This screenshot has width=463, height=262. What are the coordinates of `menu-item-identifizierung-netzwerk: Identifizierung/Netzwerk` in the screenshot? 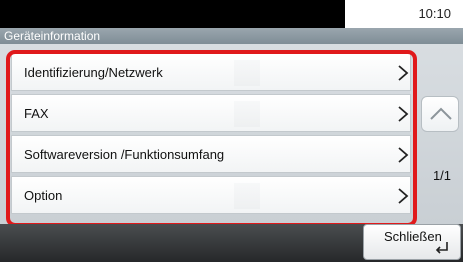 It's located at (211, 72).